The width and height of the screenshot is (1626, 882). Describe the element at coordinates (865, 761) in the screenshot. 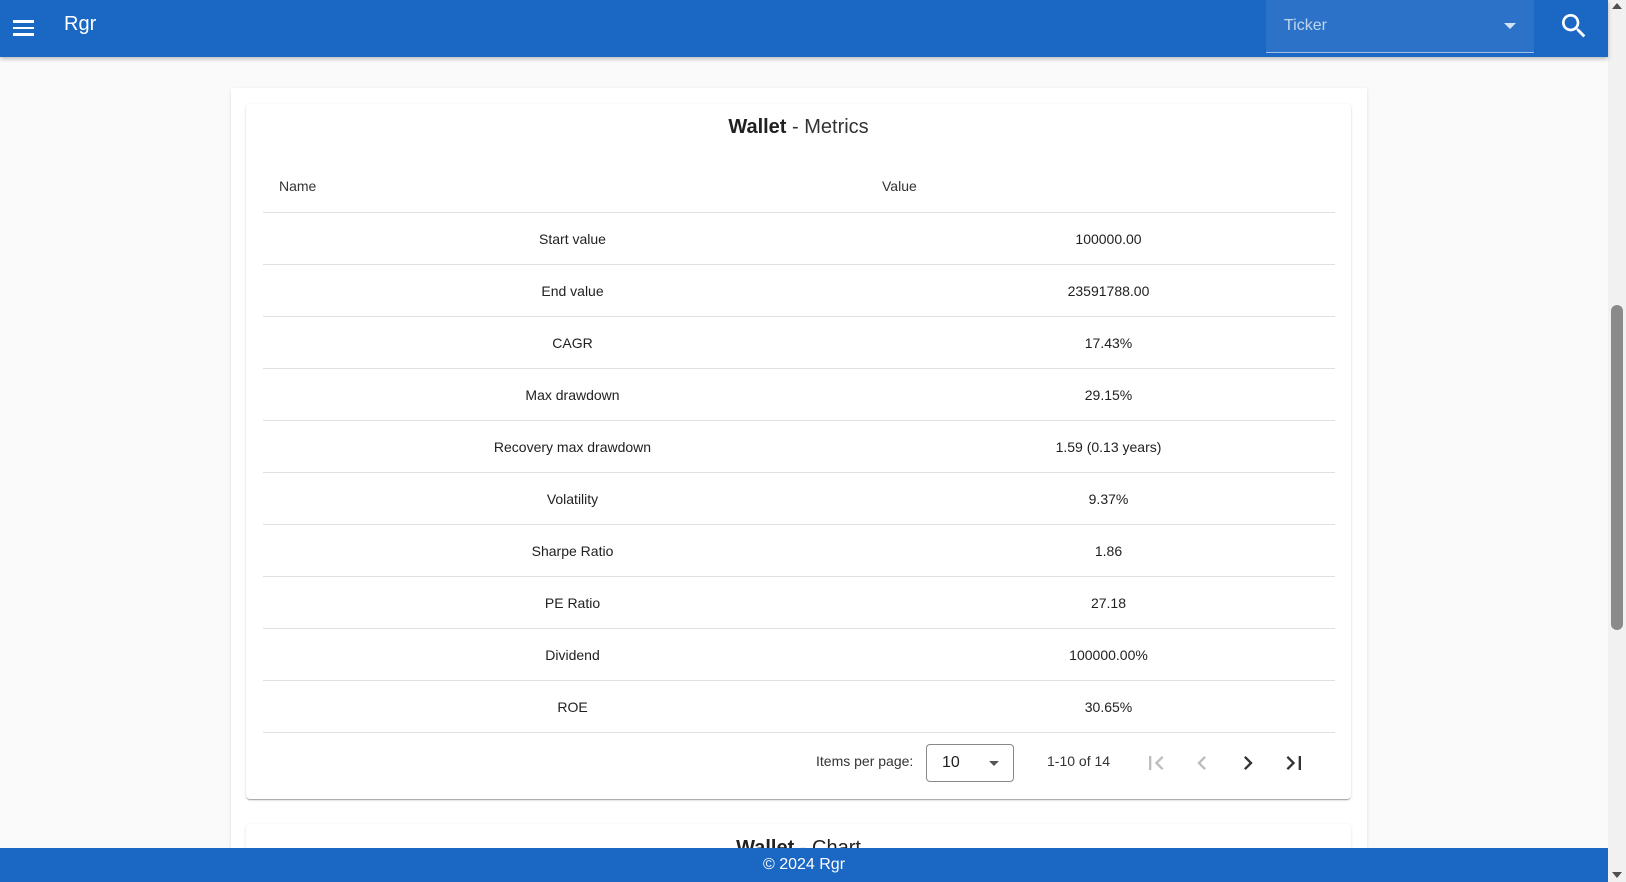

I see `items-per-page-label: Items per page:` at that location.